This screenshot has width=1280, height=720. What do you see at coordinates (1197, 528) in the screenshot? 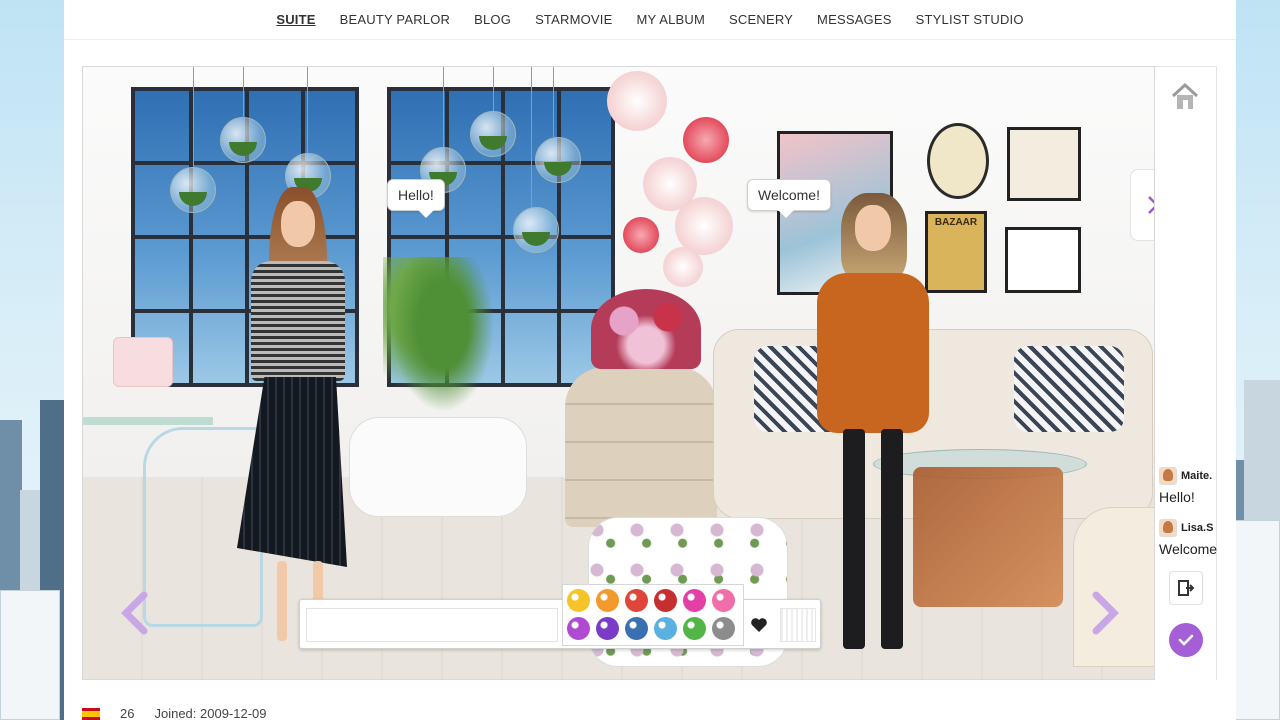
I see `chat-username: Lisa.S` at bounding box center [1197, 528].